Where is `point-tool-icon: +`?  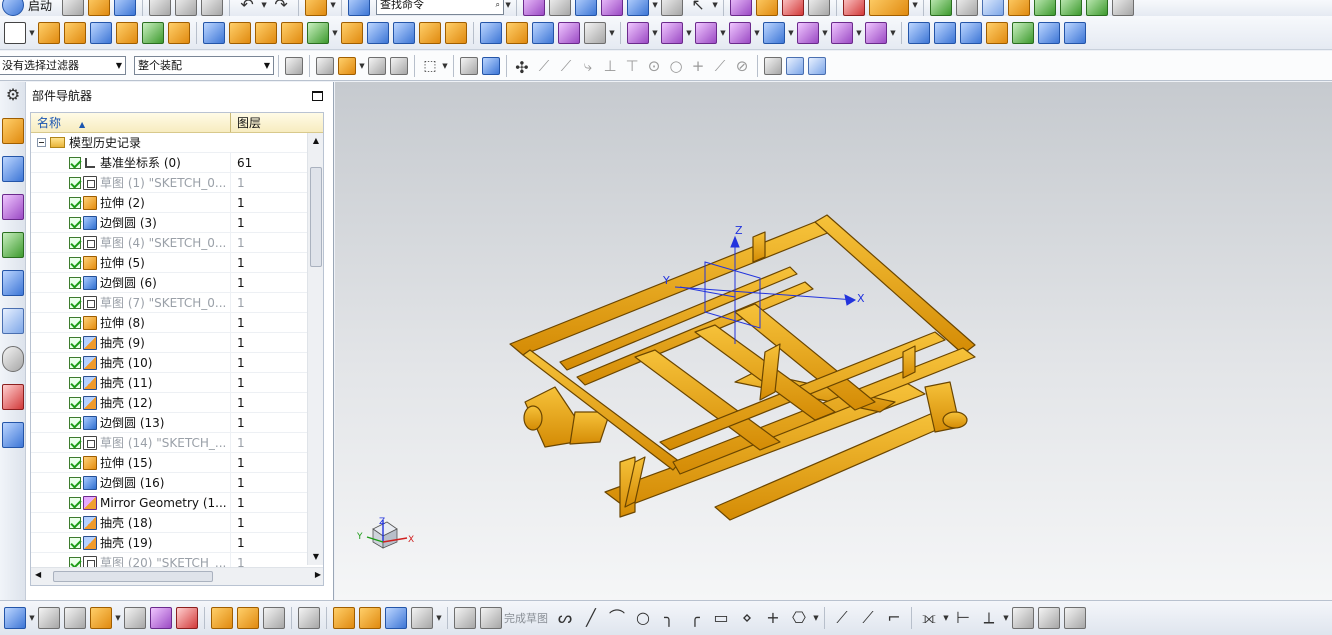 point-tool-icon: + is located at coordinates (773, 618).